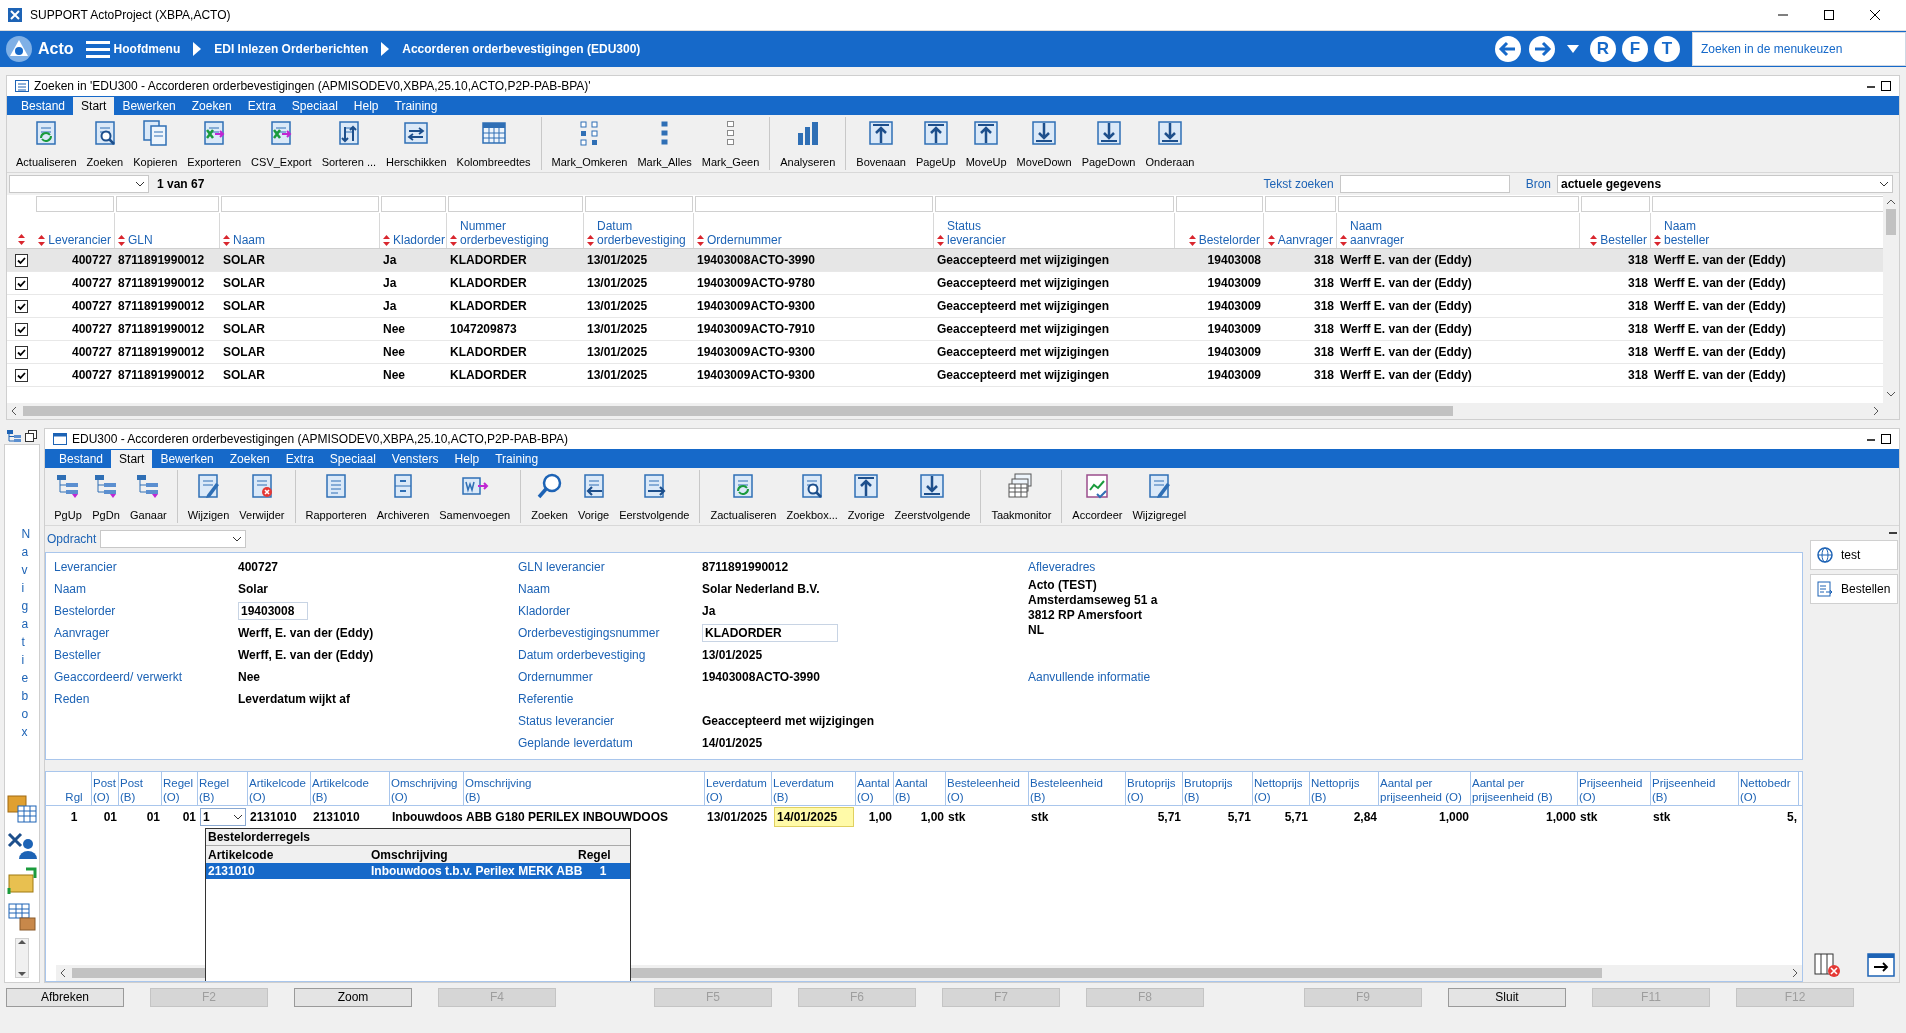 The width and height of the screenshot is (1906, 1033). Describe the element at coordinates (31, 436) in the screenshot. I see `restore-icon` at that location.